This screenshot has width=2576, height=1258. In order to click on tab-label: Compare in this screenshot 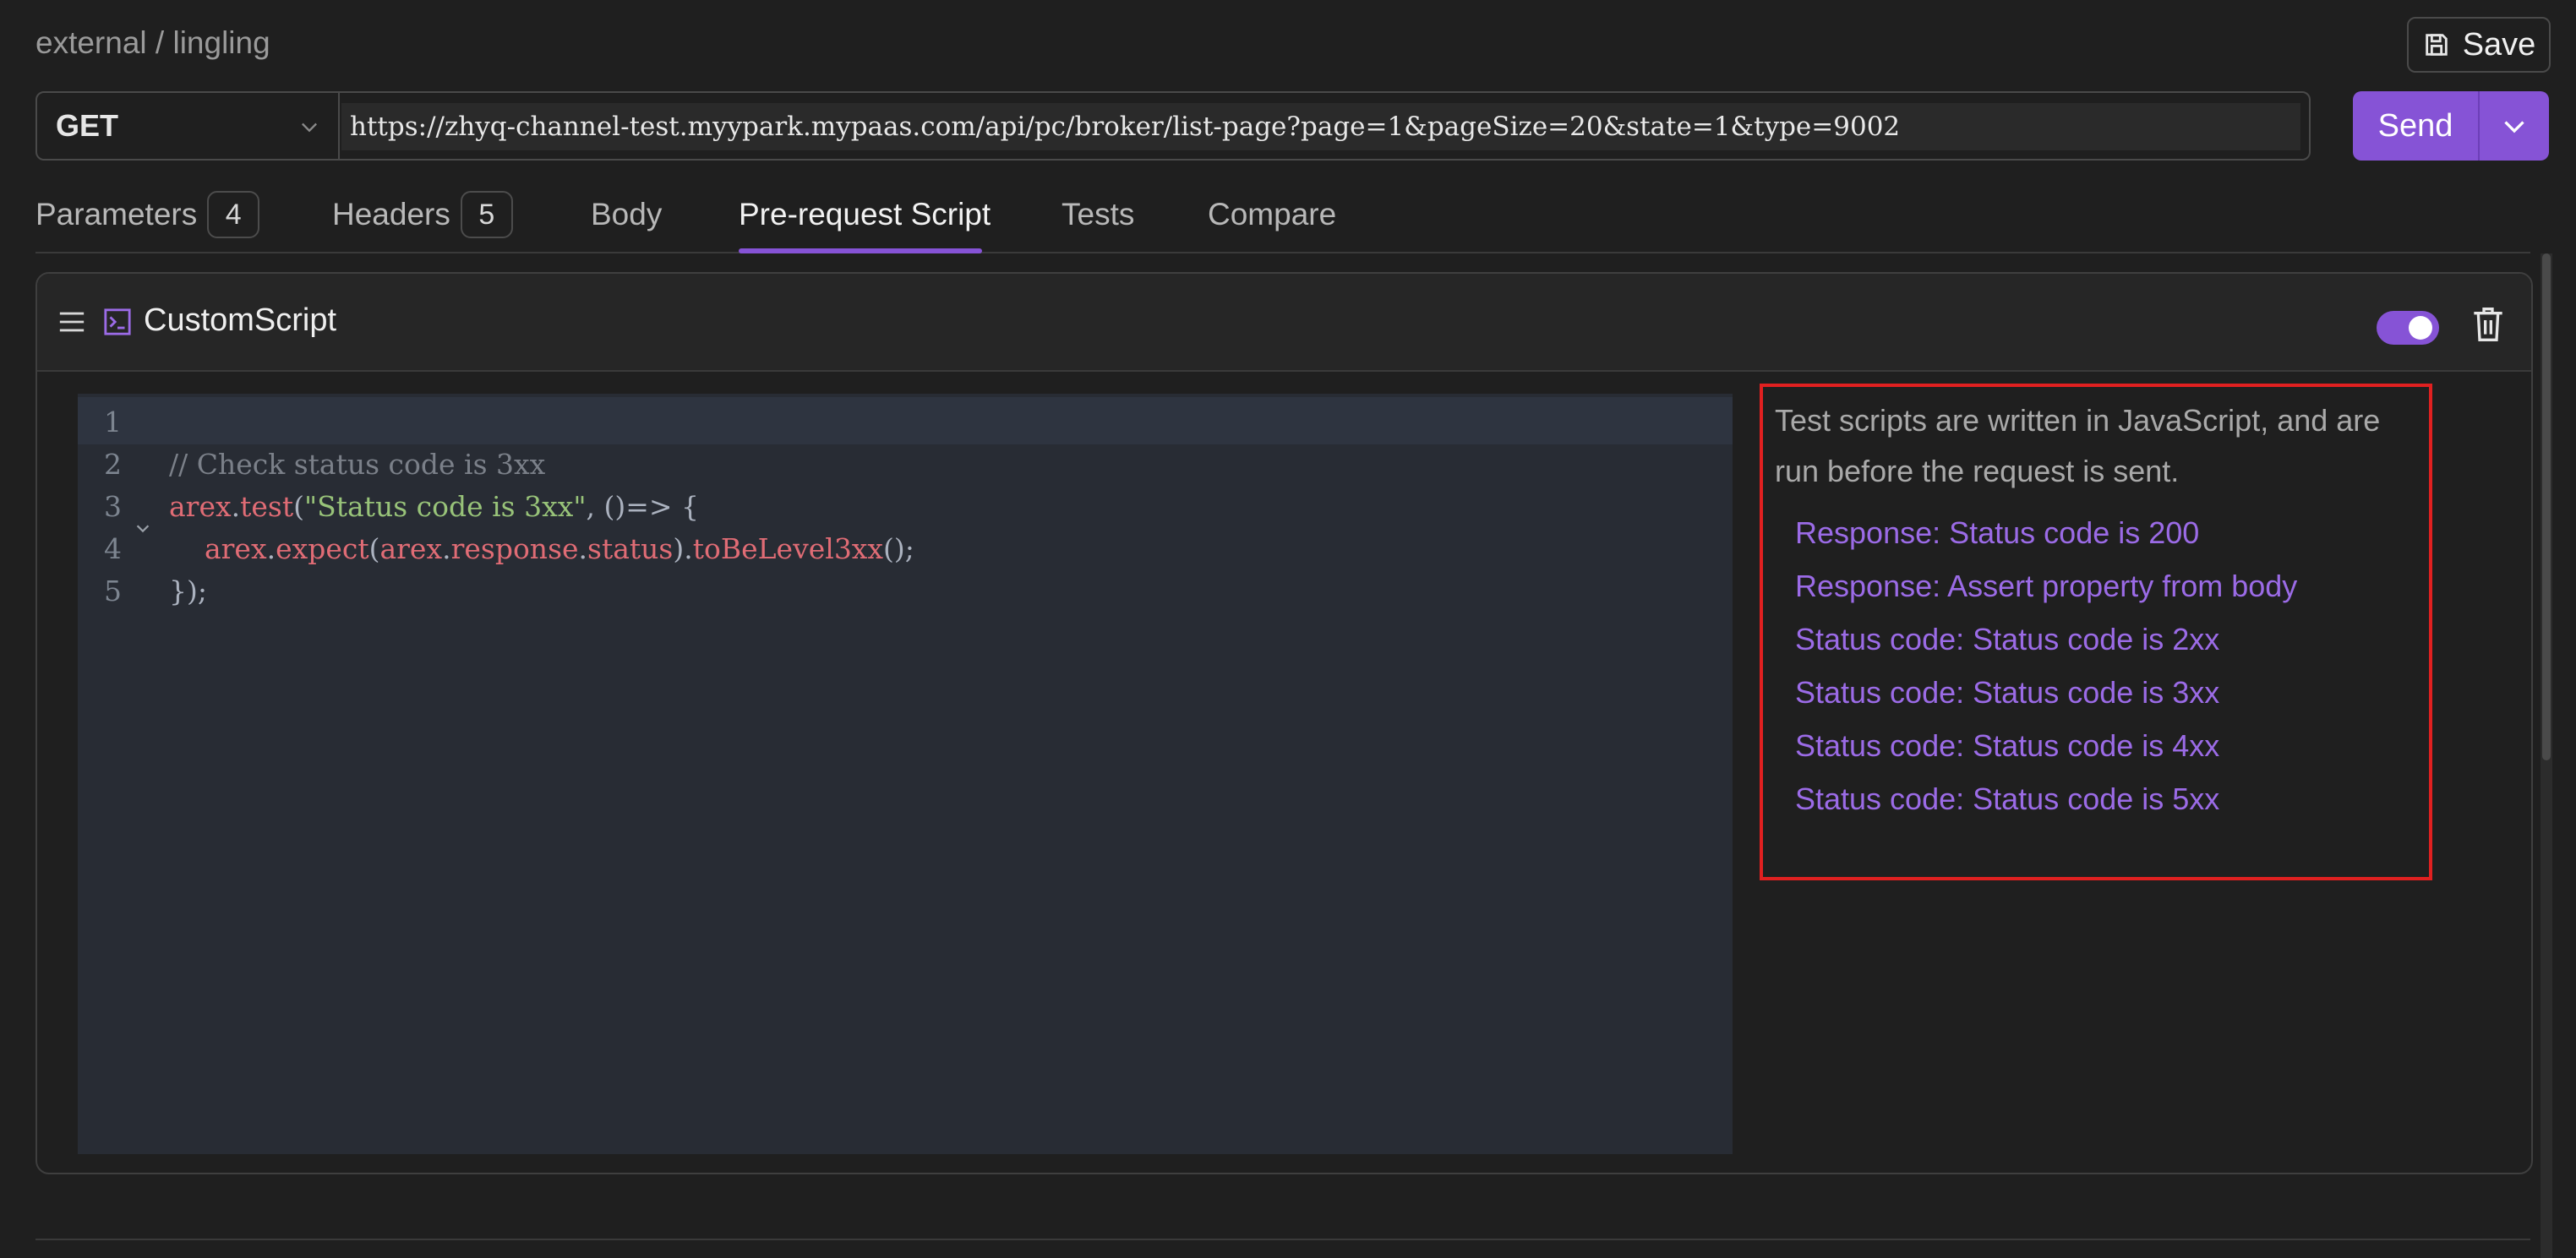, I will do `click(1272, 214)`.